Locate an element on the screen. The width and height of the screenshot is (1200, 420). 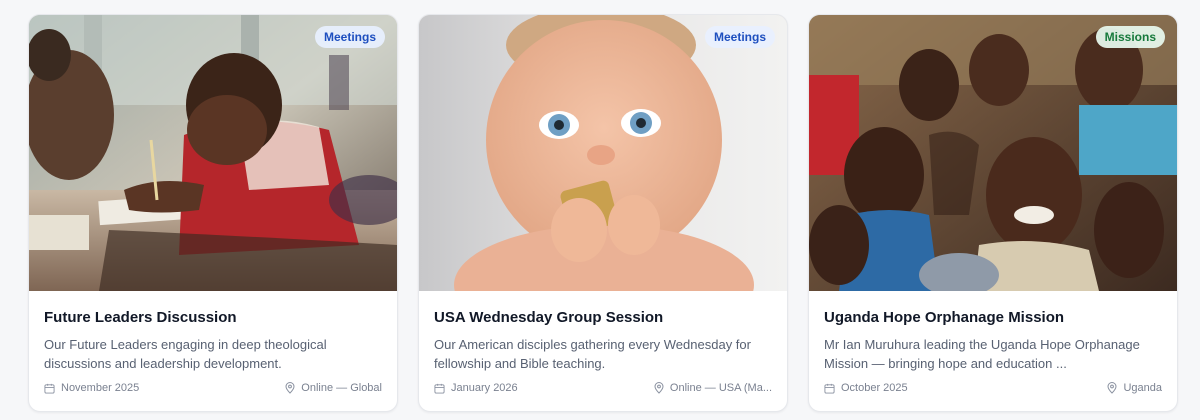
event-date-text: November 2025 is located at coordinates (100, 388).